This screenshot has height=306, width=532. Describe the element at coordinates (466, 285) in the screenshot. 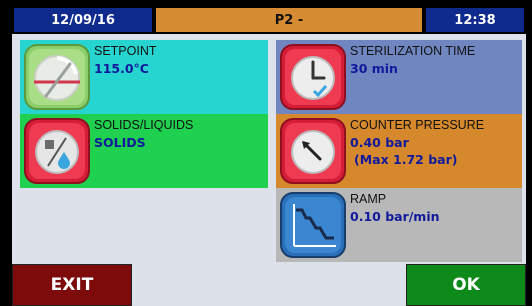

I see `ok-button: OK` at that location.